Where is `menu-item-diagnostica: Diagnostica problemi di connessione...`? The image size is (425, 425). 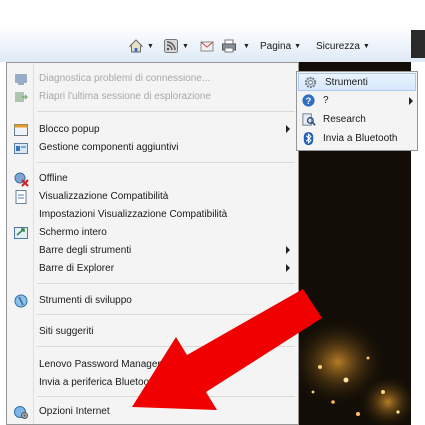
menu-item-diagnostica: Diagnostica problemi di connessione... is located at coordinates (152, 79).